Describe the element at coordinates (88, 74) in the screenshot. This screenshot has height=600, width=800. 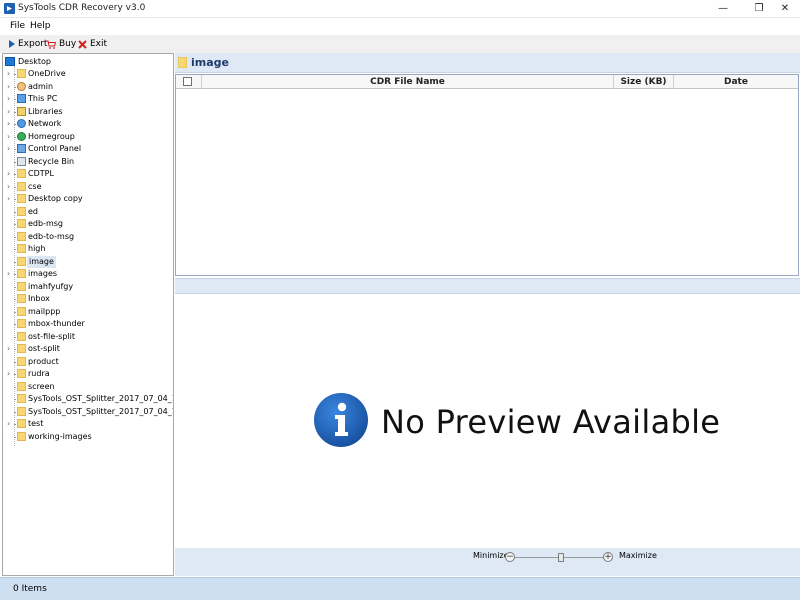
I see `tree-item: › OneDrive` at that location.